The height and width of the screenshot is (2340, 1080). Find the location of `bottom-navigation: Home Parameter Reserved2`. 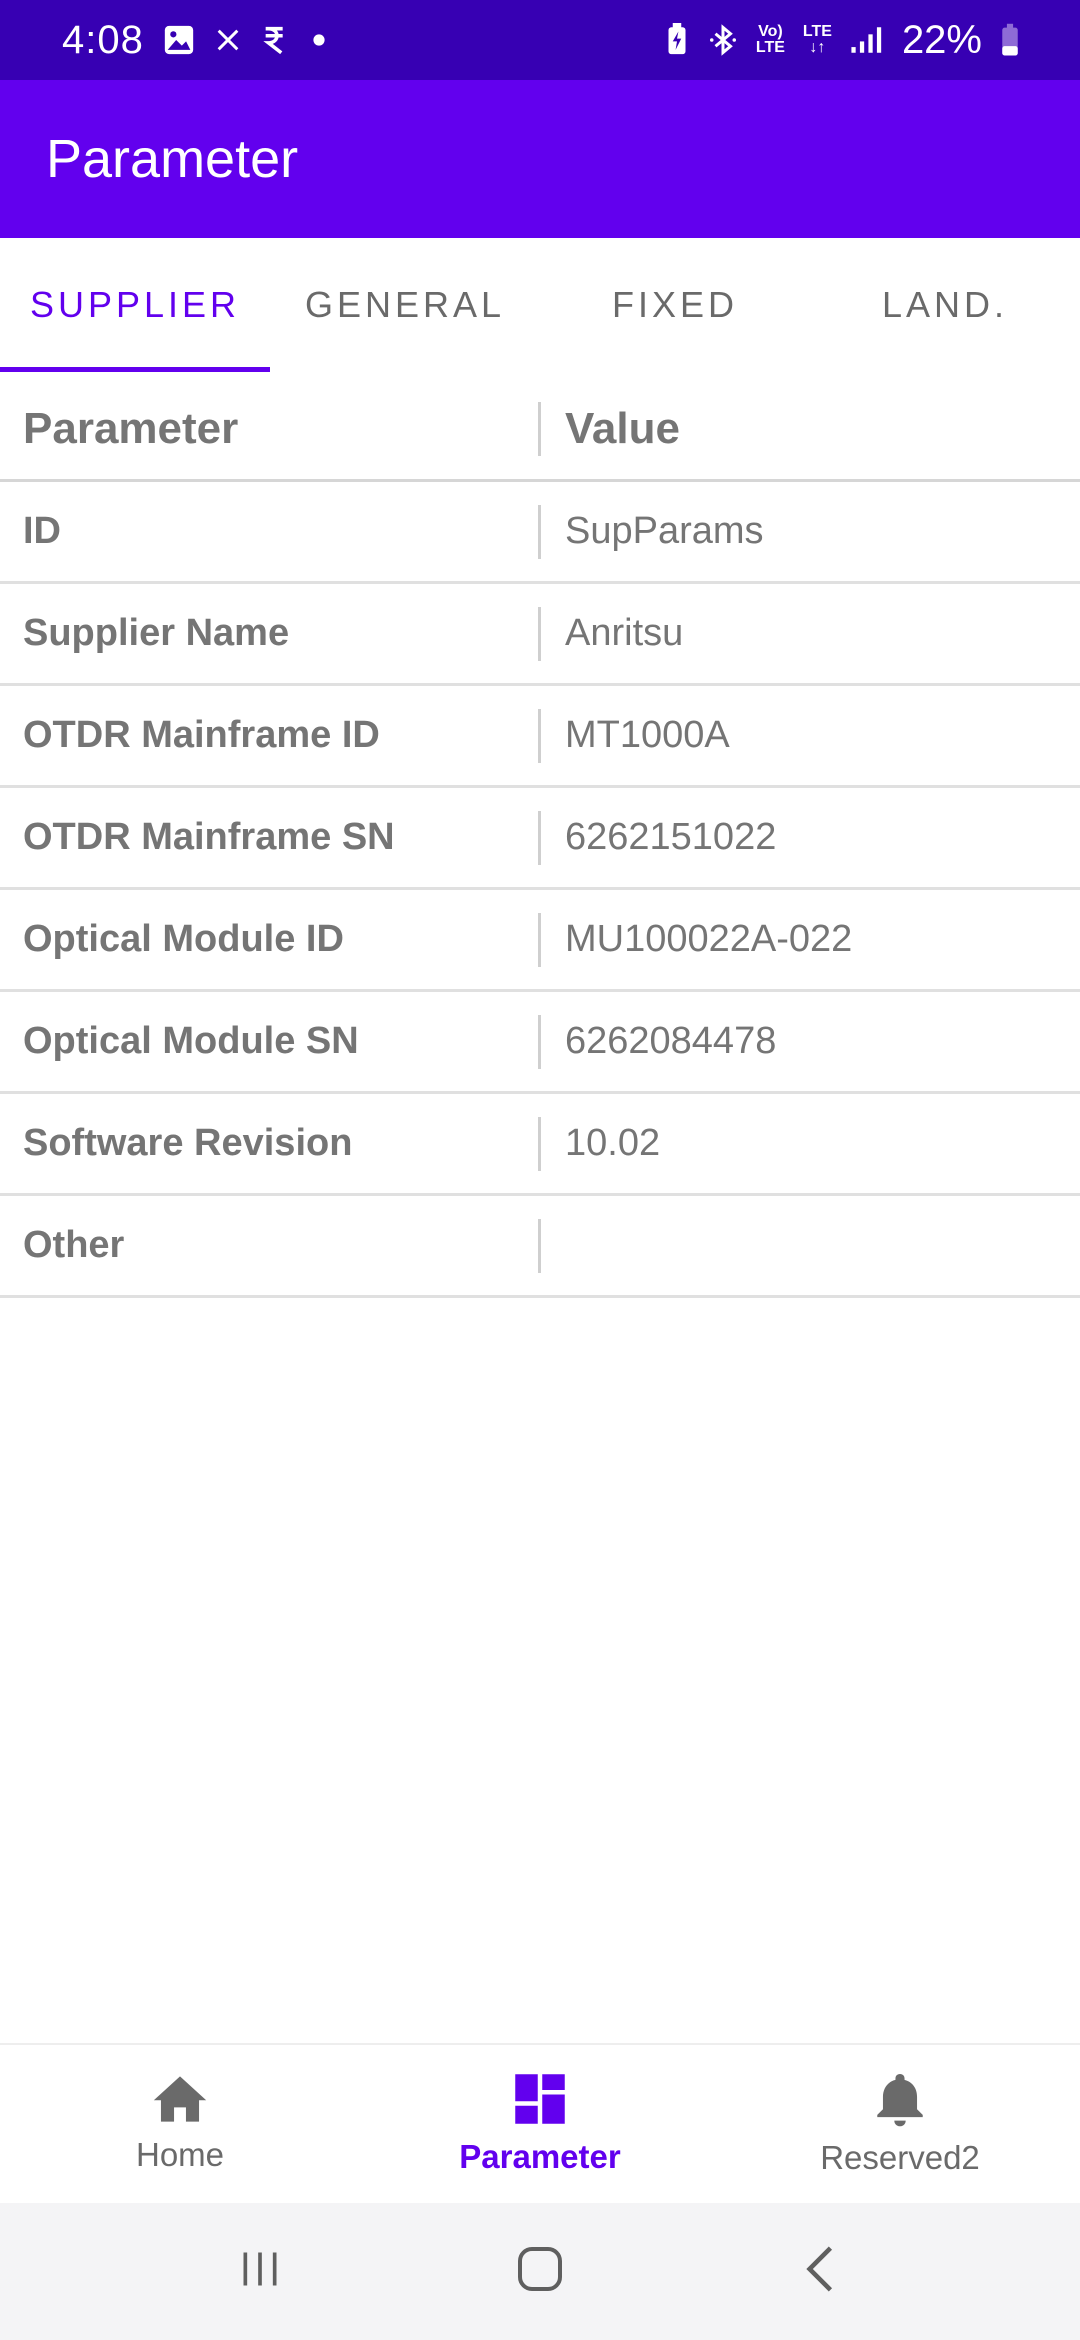

bottom-navigation: Home Parameter Reserved2 is located at coordinates (540, 2123).